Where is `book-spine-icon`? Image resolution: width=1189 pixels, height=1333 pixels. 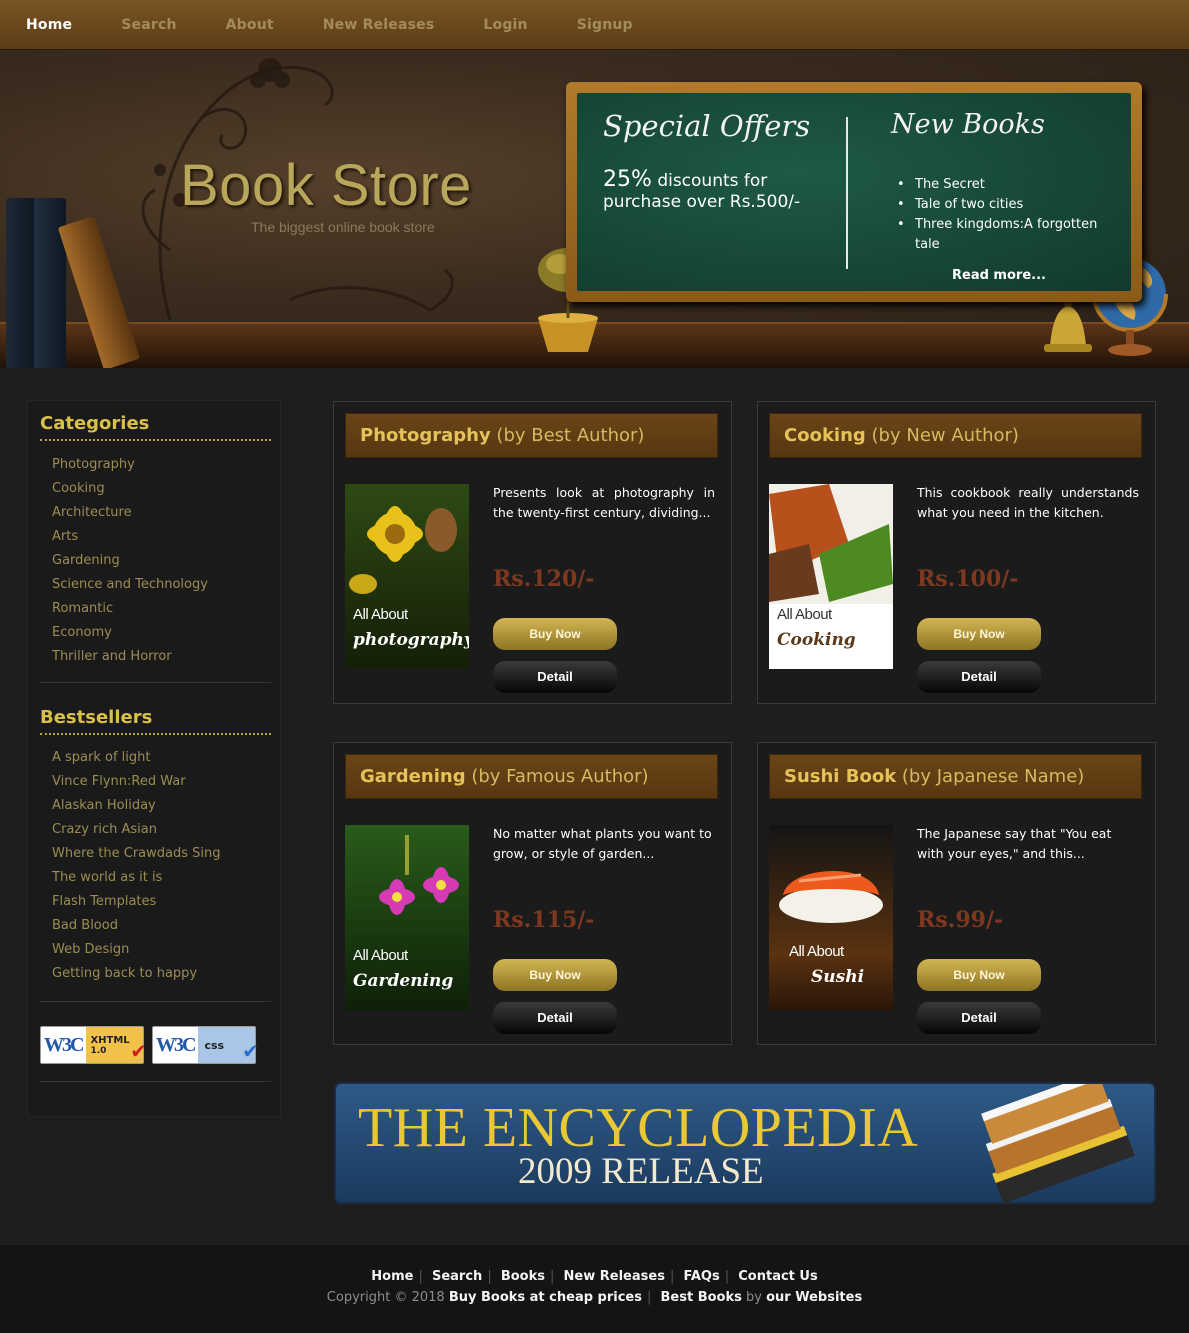 book-spine-icon is located at coordinates (50, 283).